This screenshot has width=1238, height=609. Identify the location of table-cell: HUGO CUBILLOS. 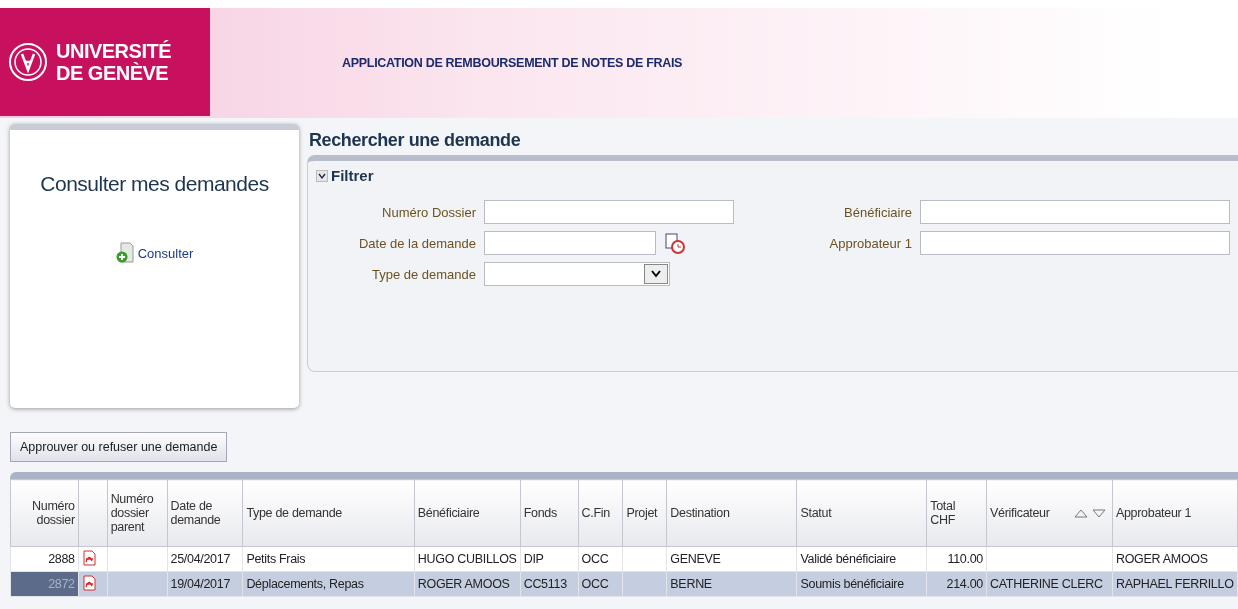
(467, 559).